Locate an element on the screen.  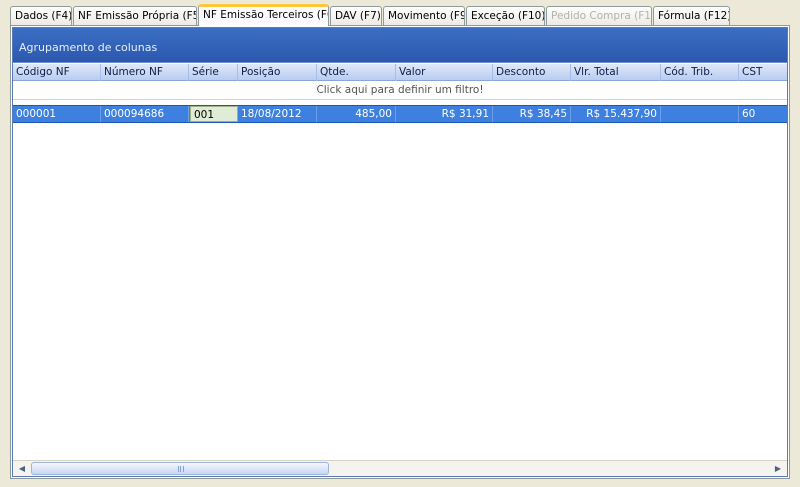
cell-numero-nf: 000094686 is located at coordinates (145, 114).